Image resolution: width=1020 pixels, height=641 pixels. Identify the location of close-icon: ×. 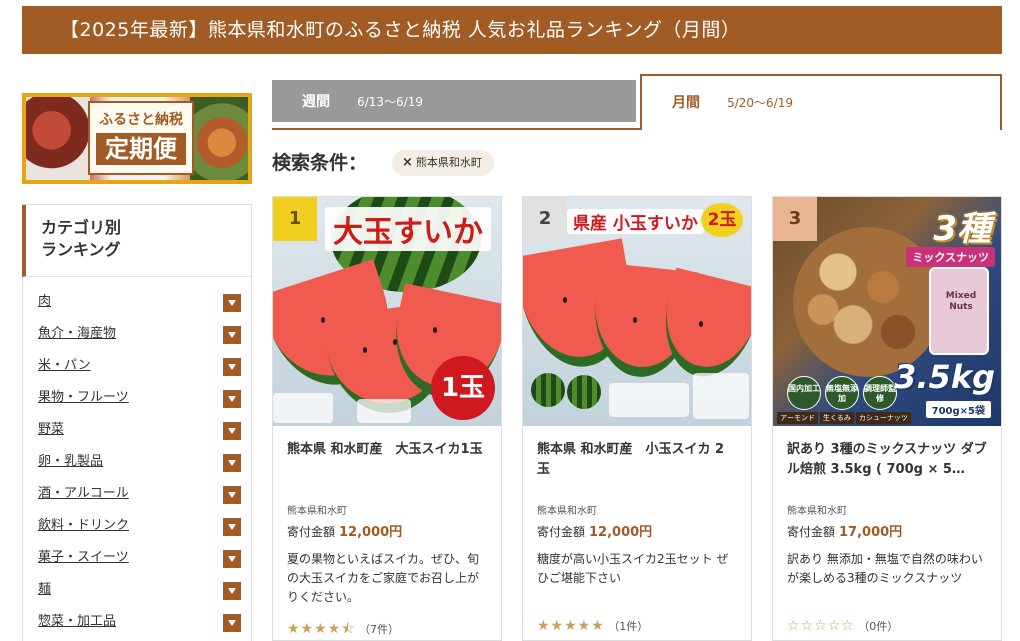
(407, 162).